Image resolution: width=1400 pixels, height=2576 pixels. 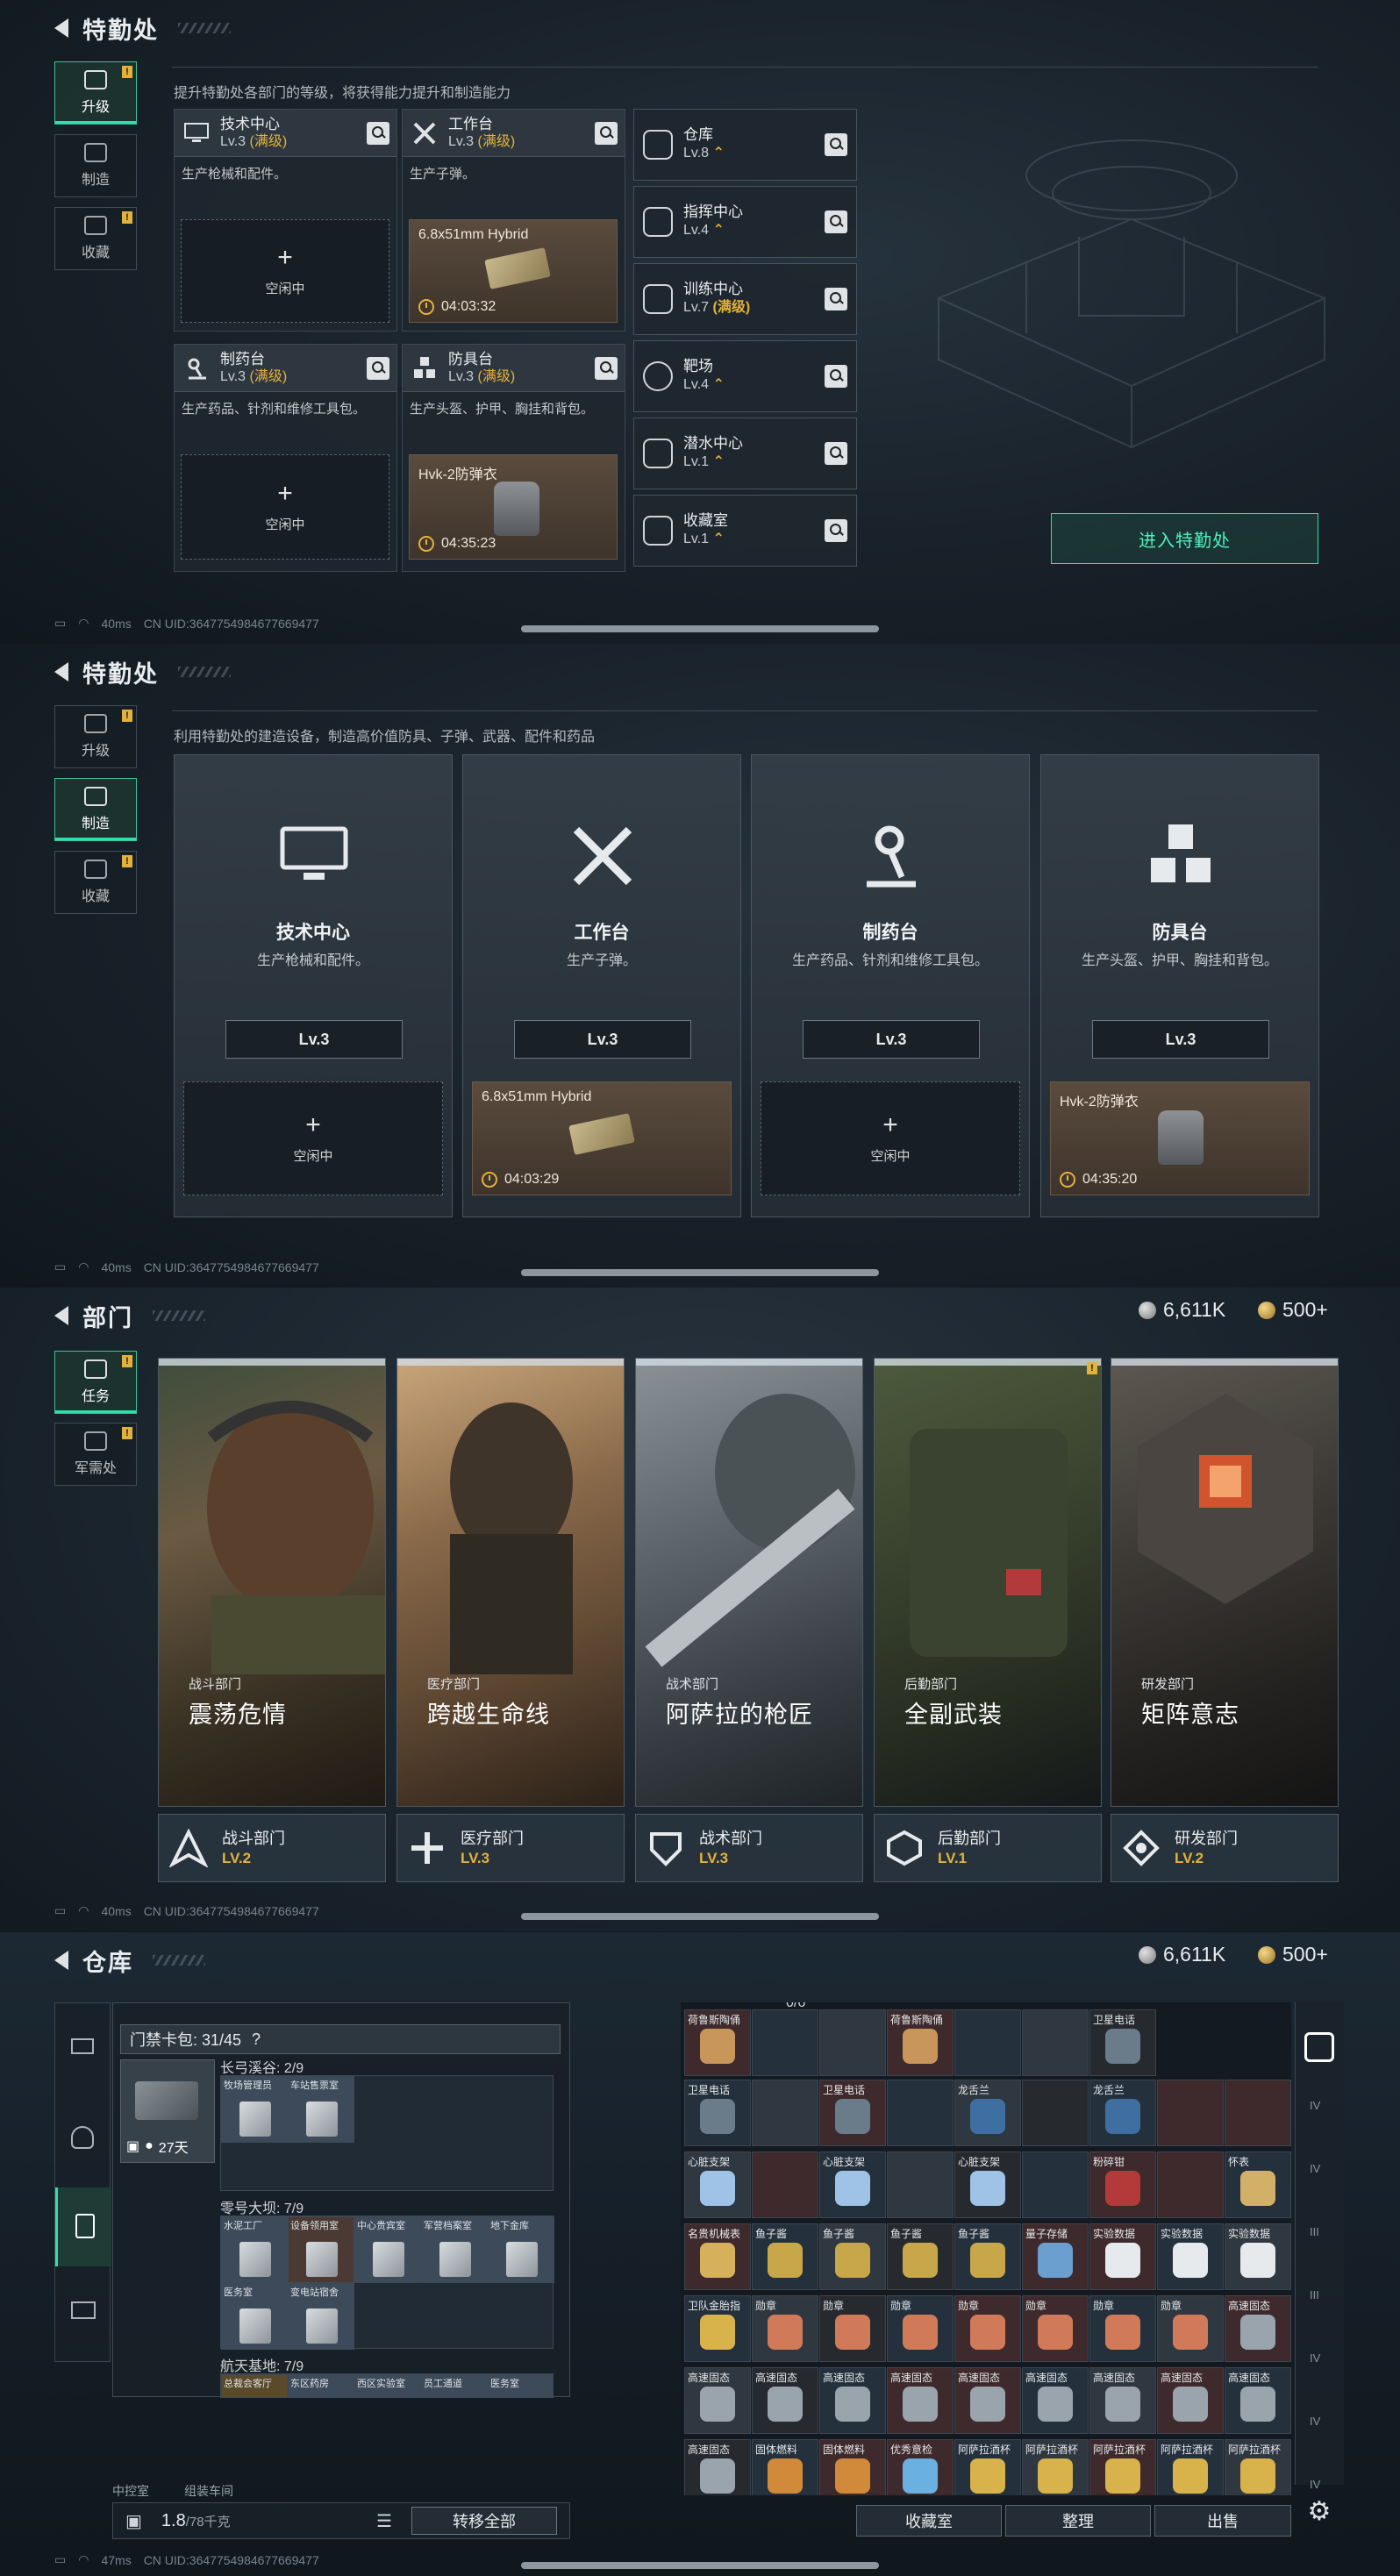 I want to click on dept-footer-medical: 医疗部门 LV.3, so click(x=510, y=1848).